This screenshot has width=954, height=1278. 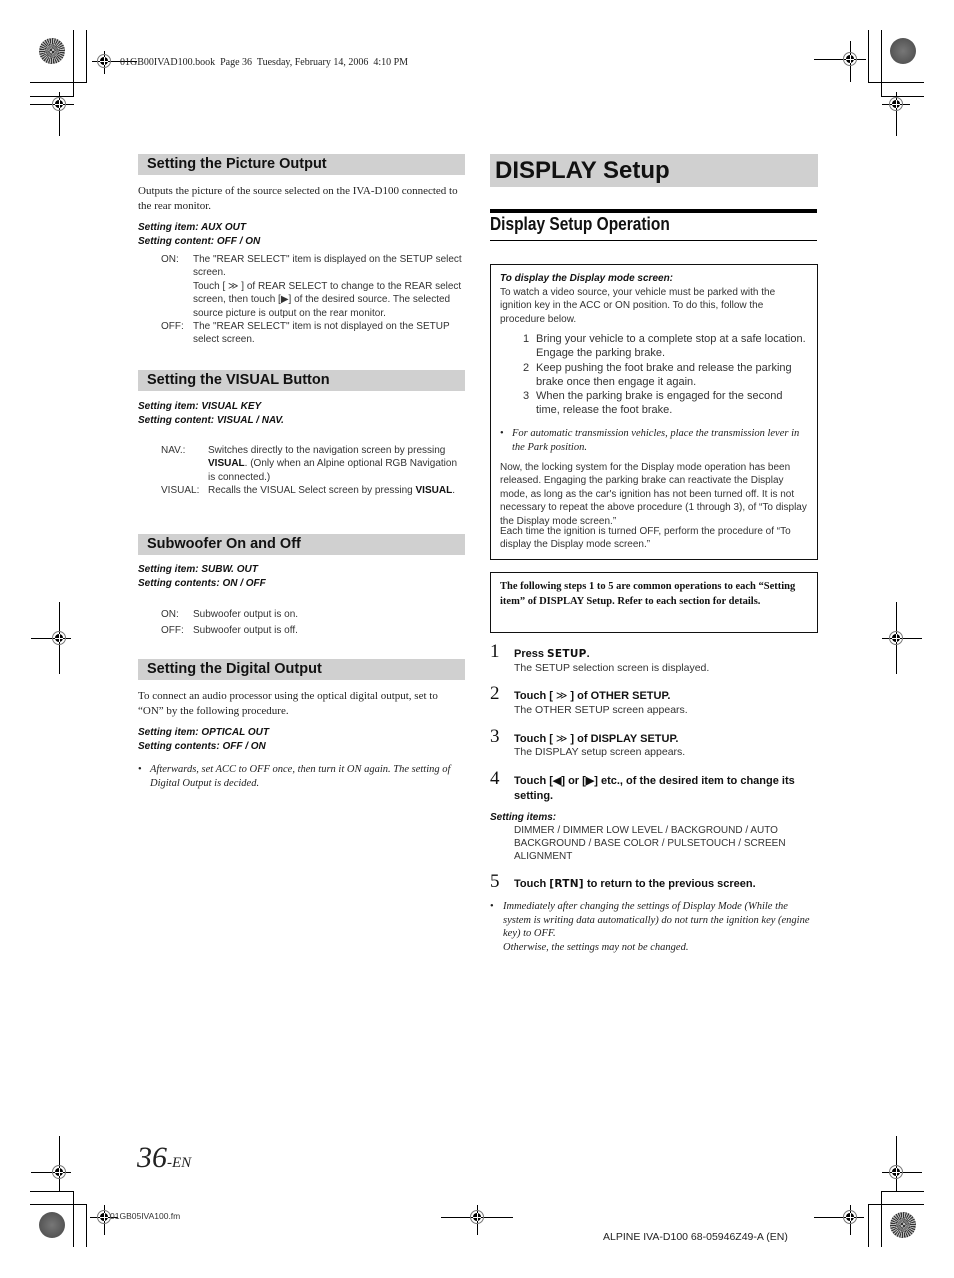 I want to click on info-box-heading: To display the Display mode screen:, so click(x=587, y=278).